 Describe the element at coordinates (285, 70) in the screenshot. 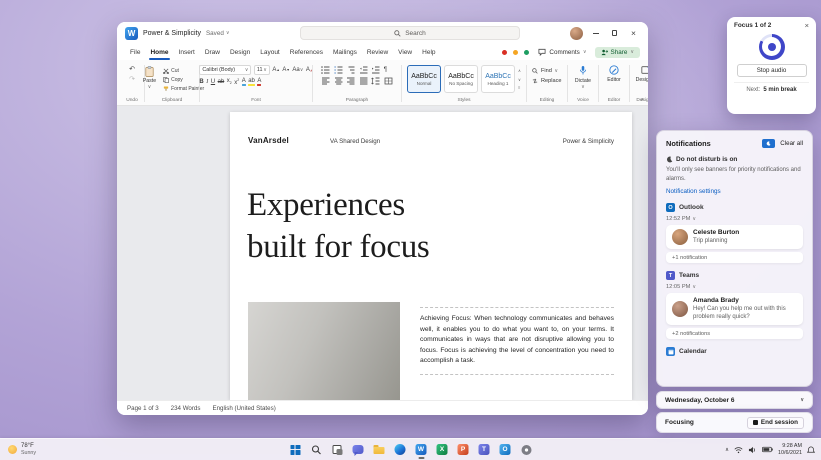

I see `shrink-font-button: A▼` at that location.